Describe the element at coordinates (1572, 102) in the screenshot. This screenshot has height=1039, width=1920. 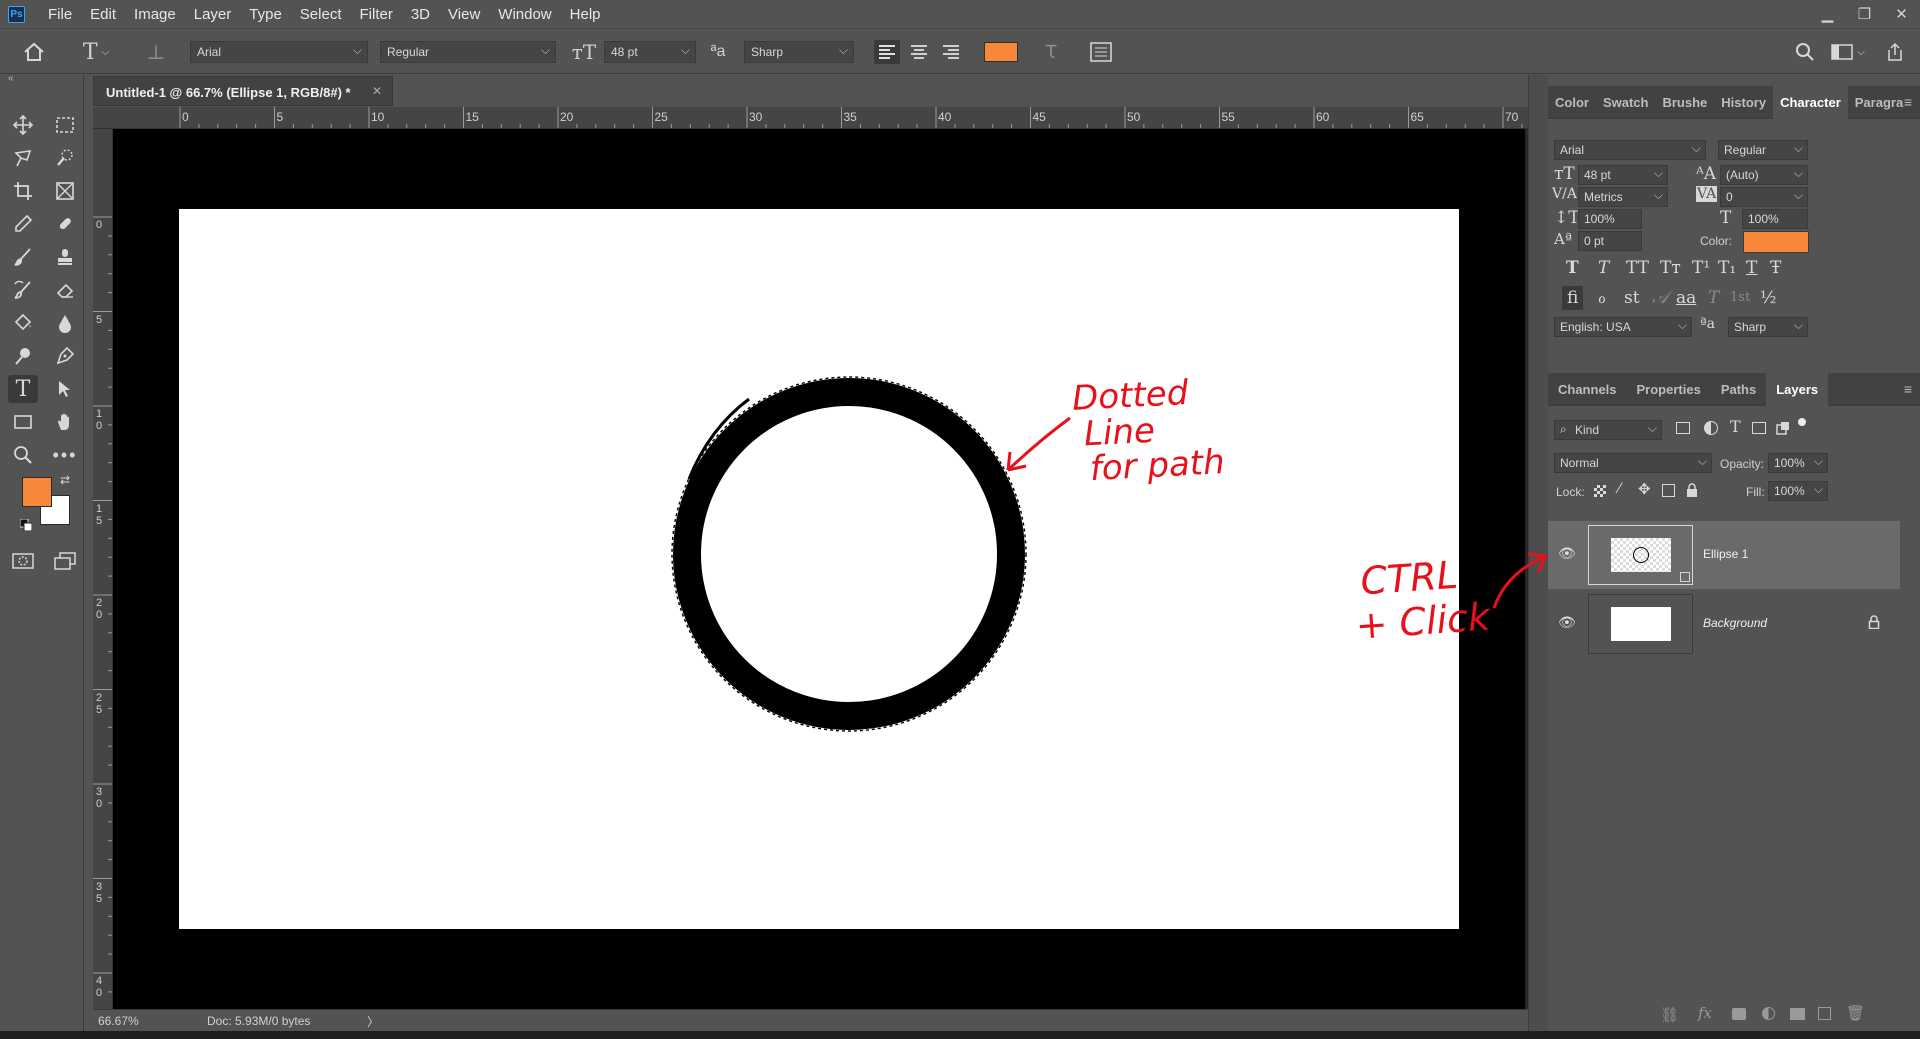
I see `tab-color: Color` at that location.